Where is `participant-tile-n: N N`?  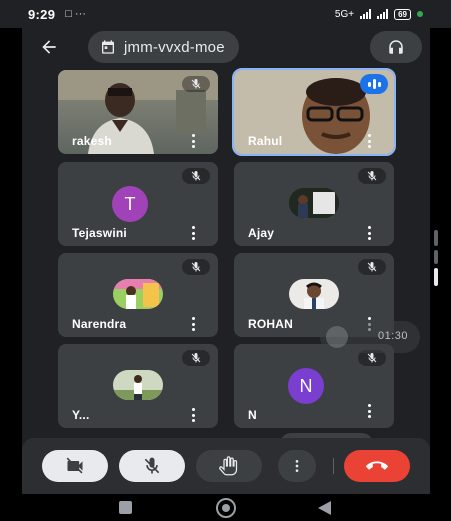 participant-tile-n: N N is located at coordinates (314, 386).